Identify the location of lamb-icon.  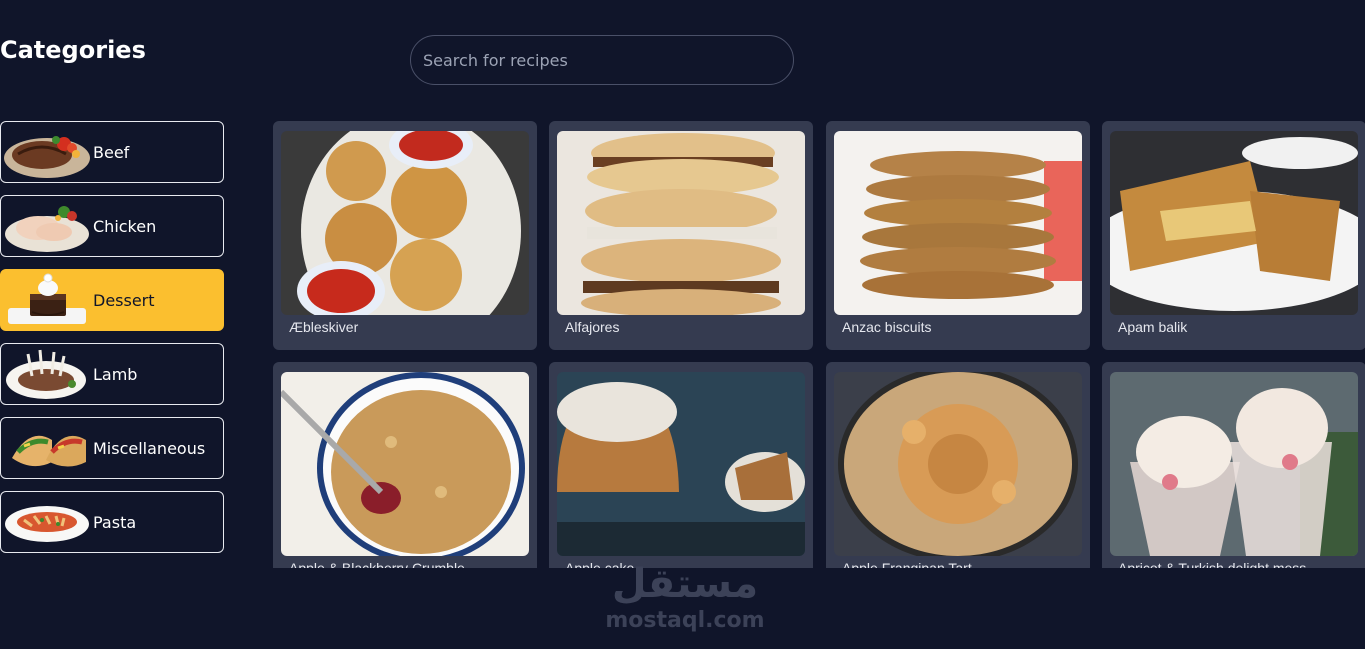
(47, 374).